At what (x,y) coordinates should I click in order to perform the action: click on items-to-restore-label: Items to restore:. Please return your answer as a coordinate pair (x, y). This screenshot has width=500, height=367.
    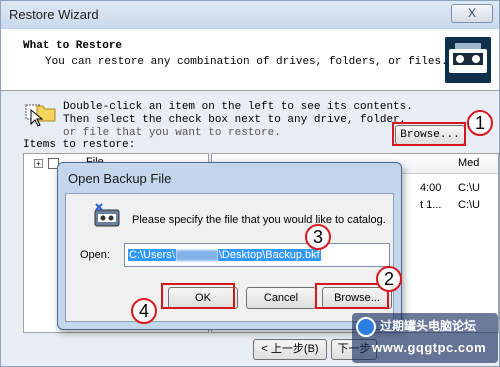
    Looking at the image, I should click on (79, 145).